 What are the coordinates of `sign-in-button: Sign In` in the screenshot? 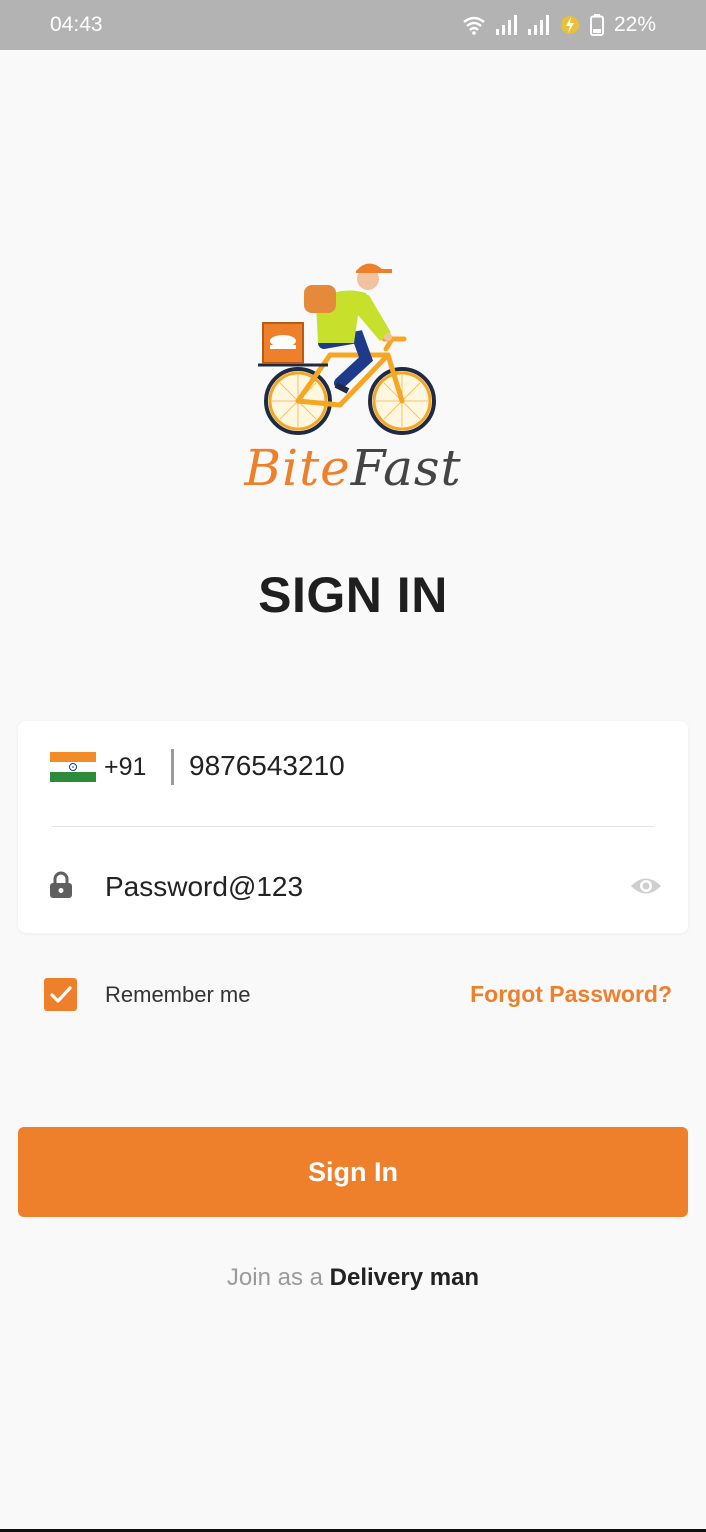 It's located at (353, 1172).